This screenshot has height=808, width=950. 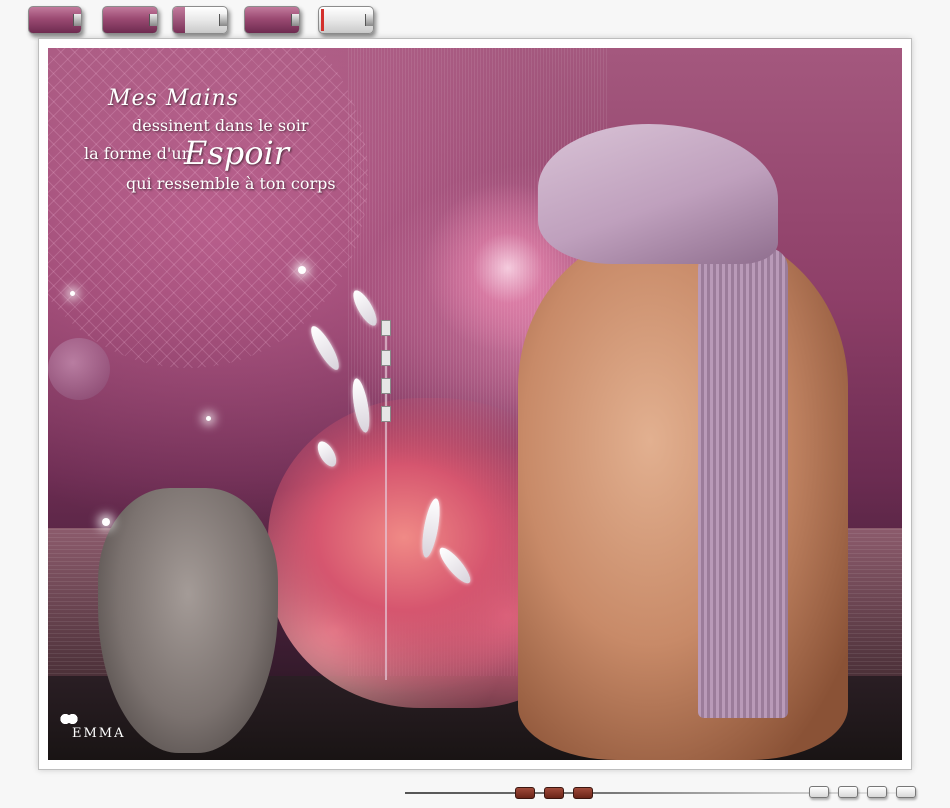 What do you see at coordinates (173, 98) in the screenshot?
I see `poem-line-1: Mes Mains` at bounding box center [173, 98].